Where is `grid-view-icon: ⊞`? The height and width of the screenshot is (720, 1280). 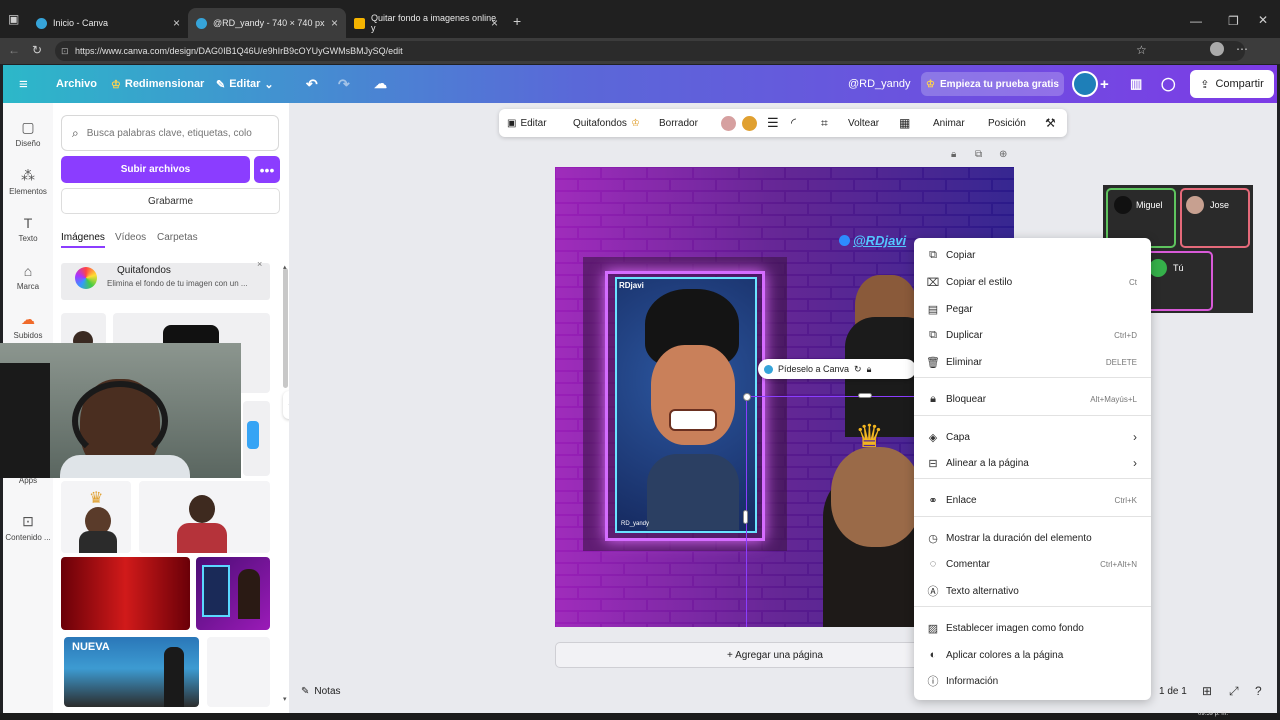 grid-view-icon: ⊞ is located at coordinates (1207, 691).